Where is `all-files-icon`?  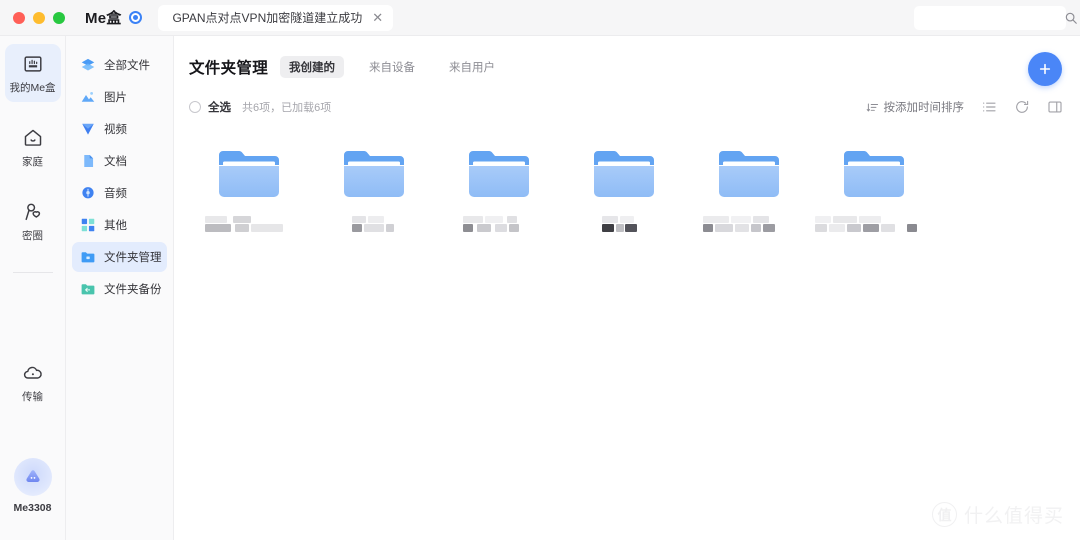 all-files-icon is located at coordinates (88, 64).